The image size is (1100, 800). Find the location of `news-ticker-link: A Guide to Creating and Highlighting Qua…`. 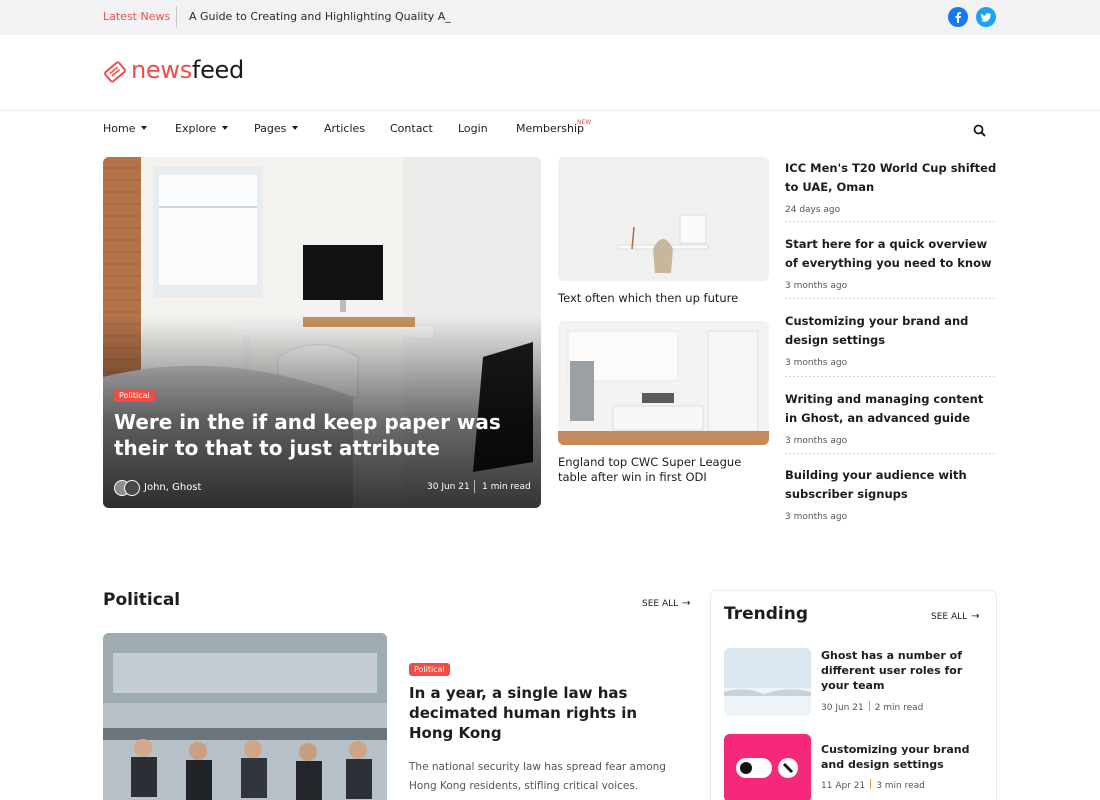

news-ticker-link: A Guide to Creating and Highlighting Qua… is located at coordinates (320, 16).